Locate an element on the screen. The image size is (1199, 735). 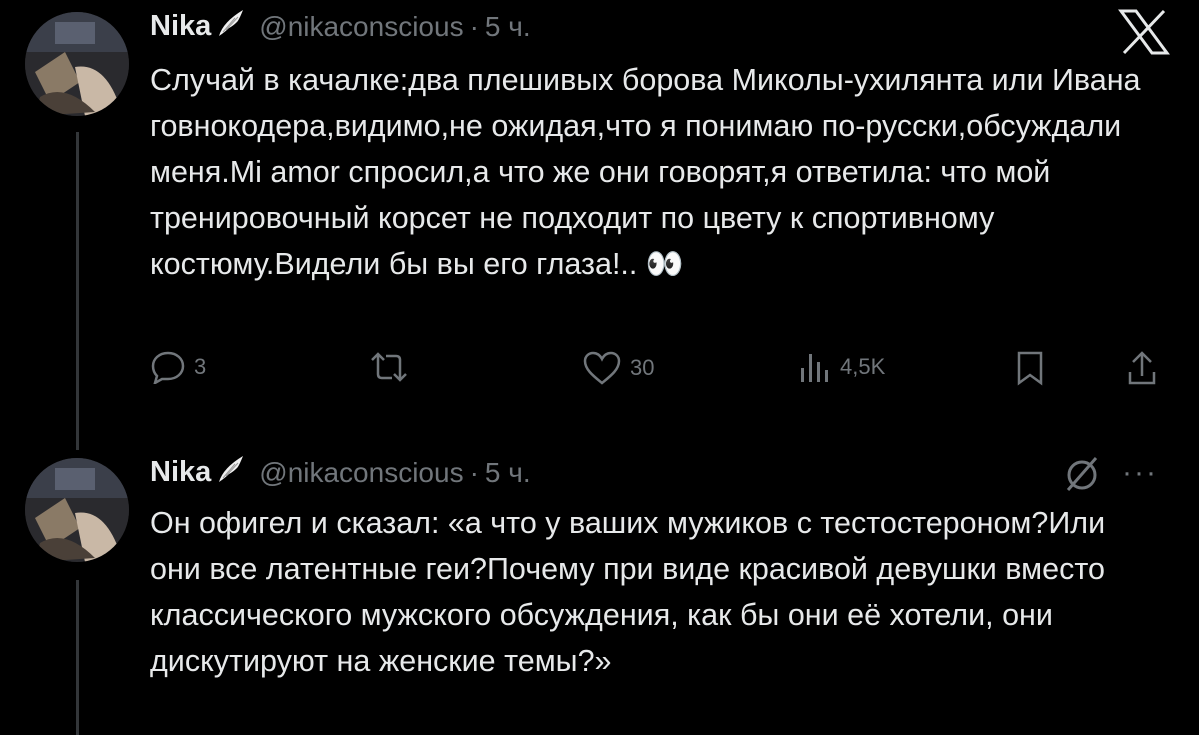
x-logo-icon is located at coordinates (1144, 34).